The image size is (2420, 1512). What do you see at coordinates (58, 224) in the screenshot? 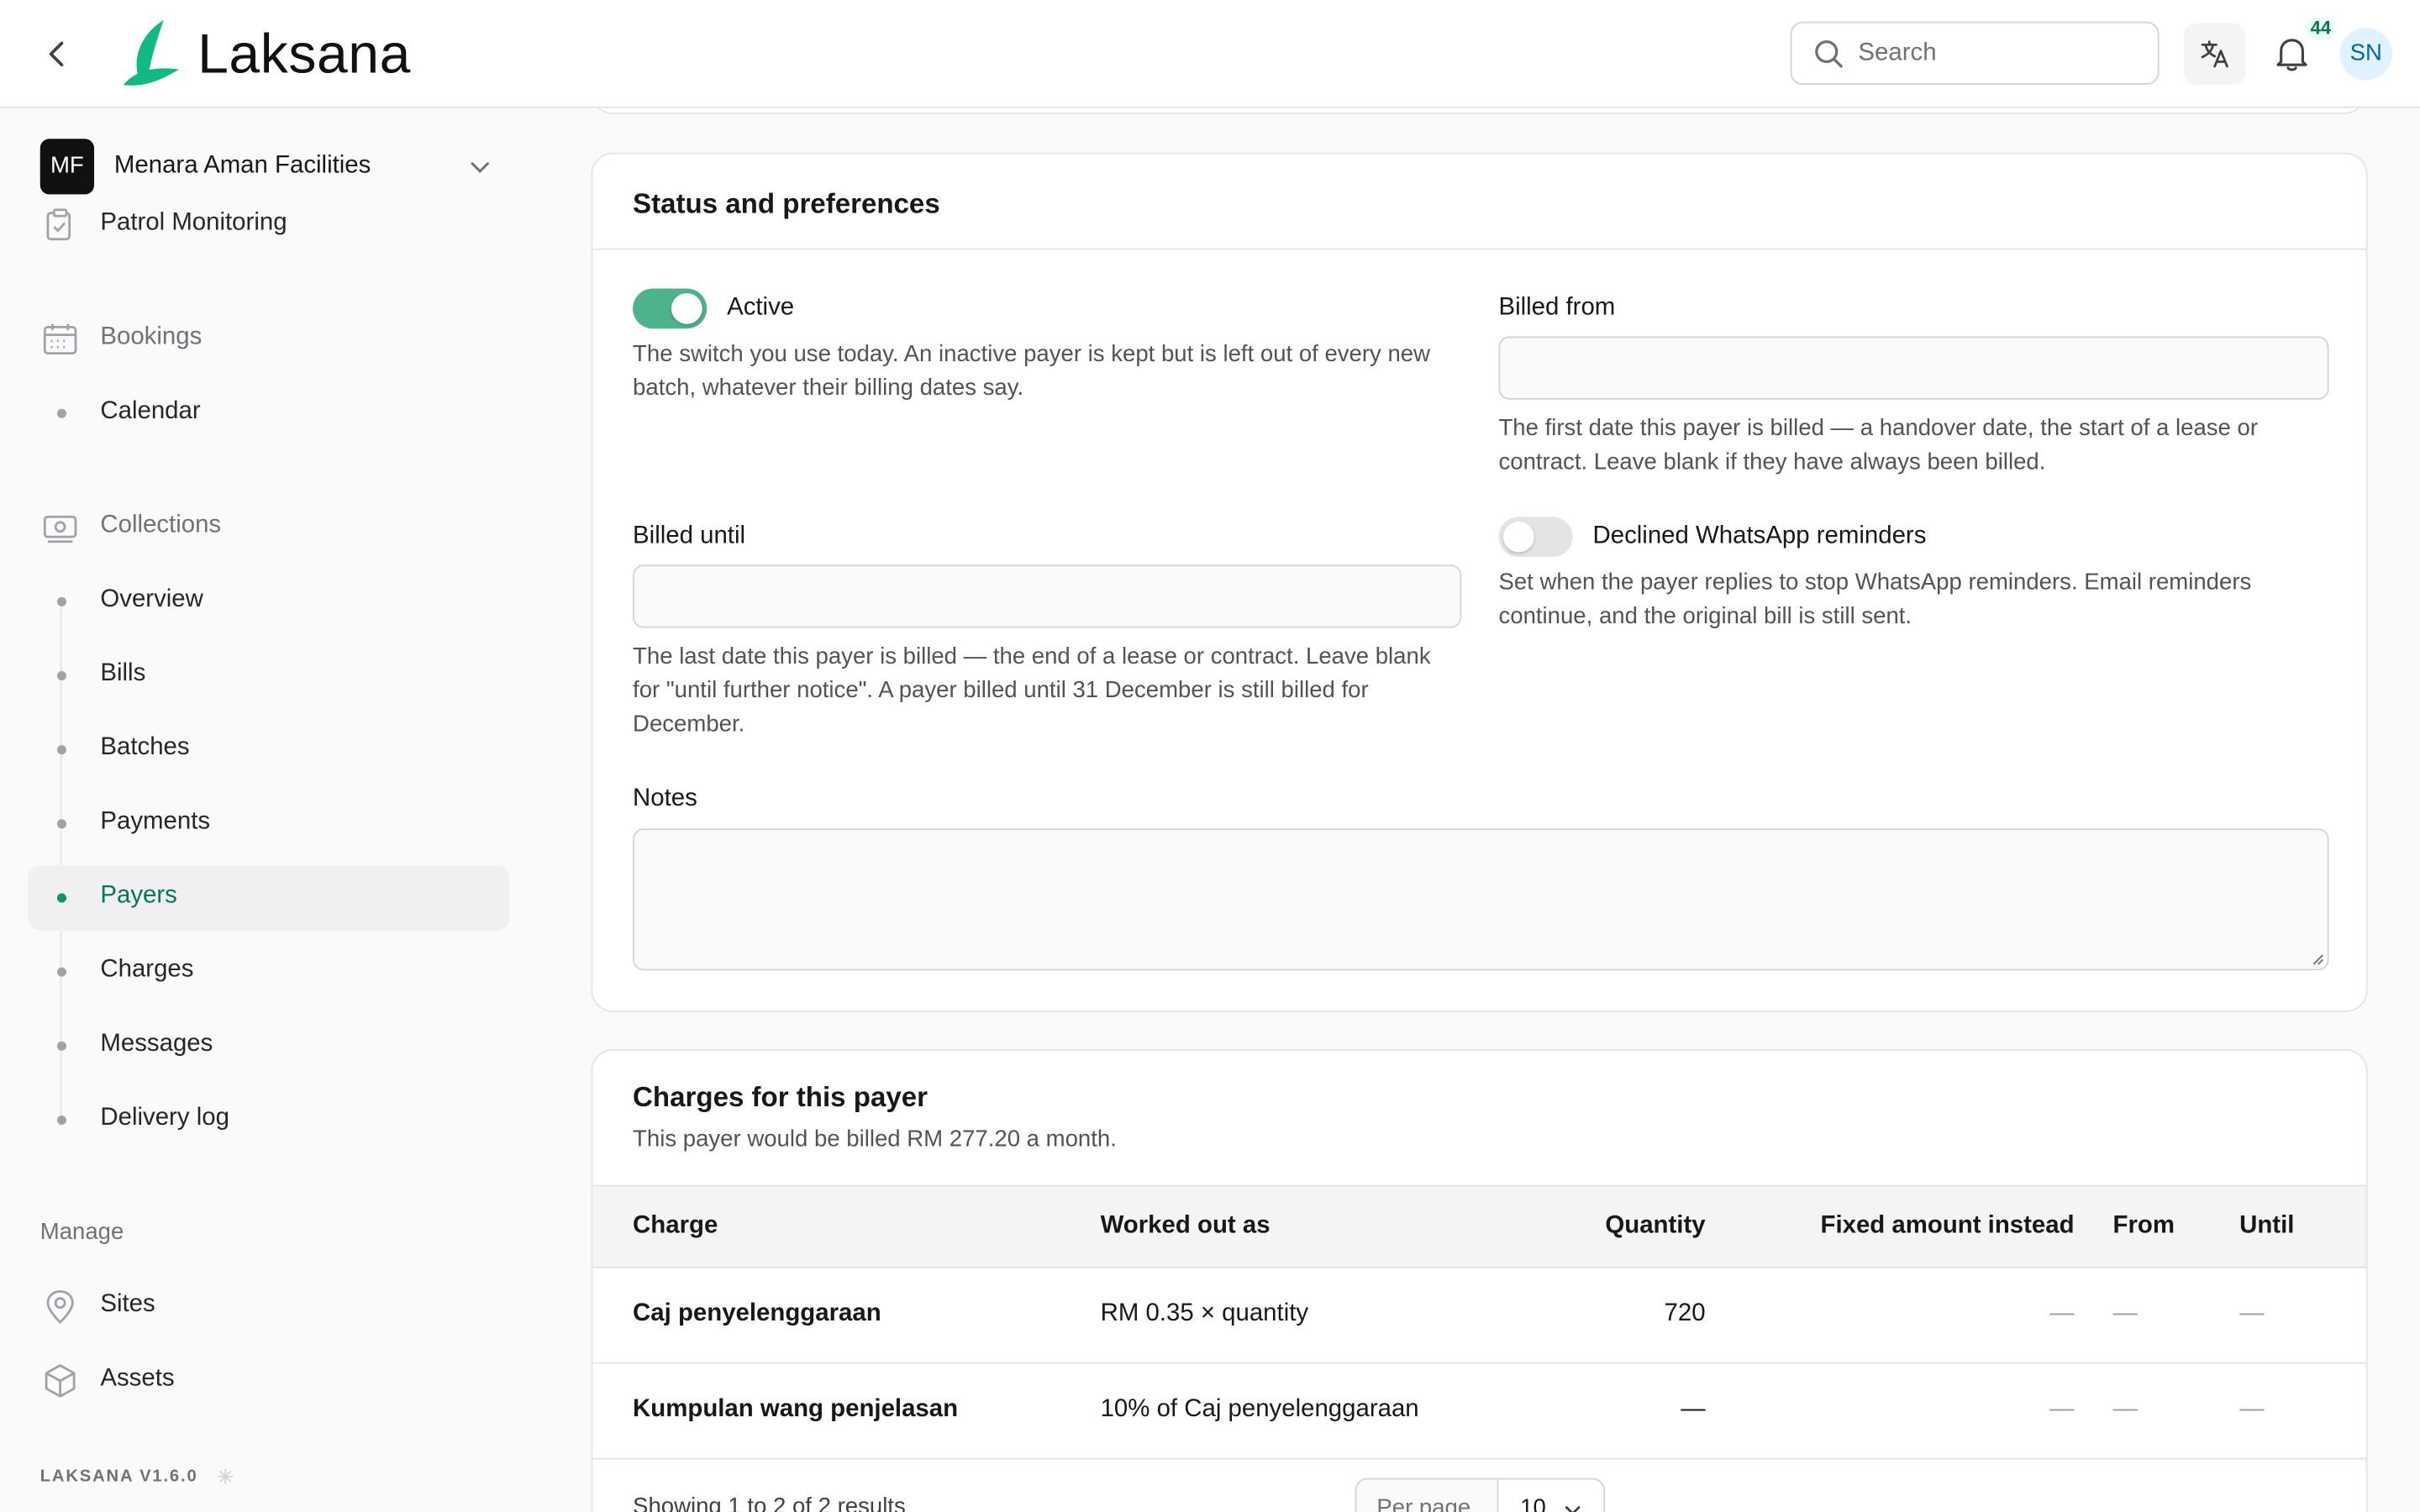
I see `clipboard-check-icon` at bounding box center [58, 224].